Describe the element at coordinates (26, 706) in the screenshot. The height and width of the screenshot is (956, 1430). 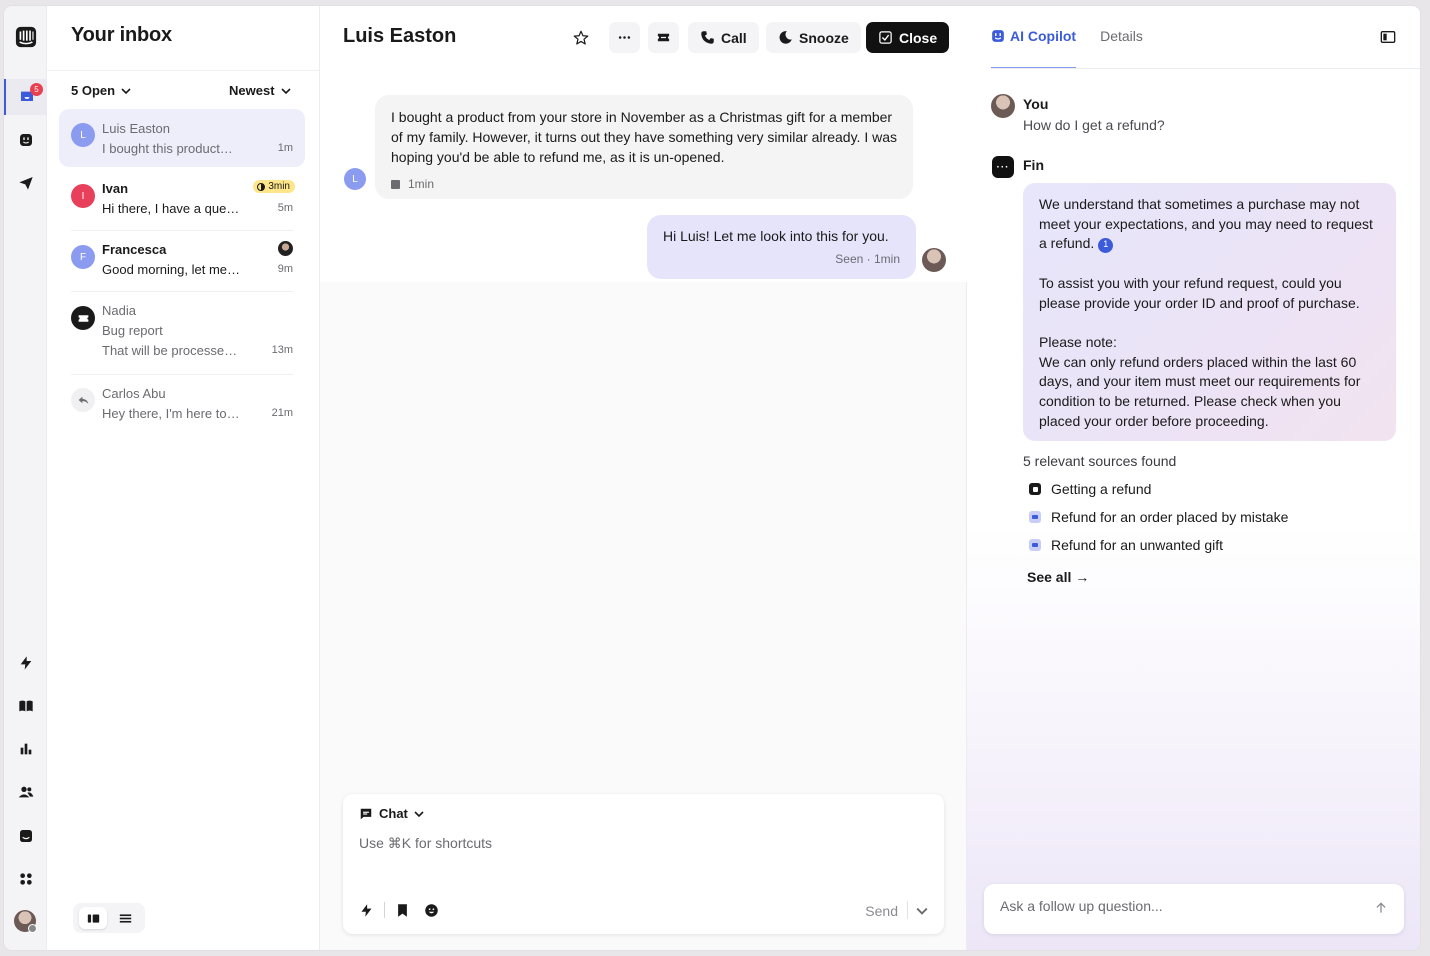
I see `knowledge-book-icon` at that location.